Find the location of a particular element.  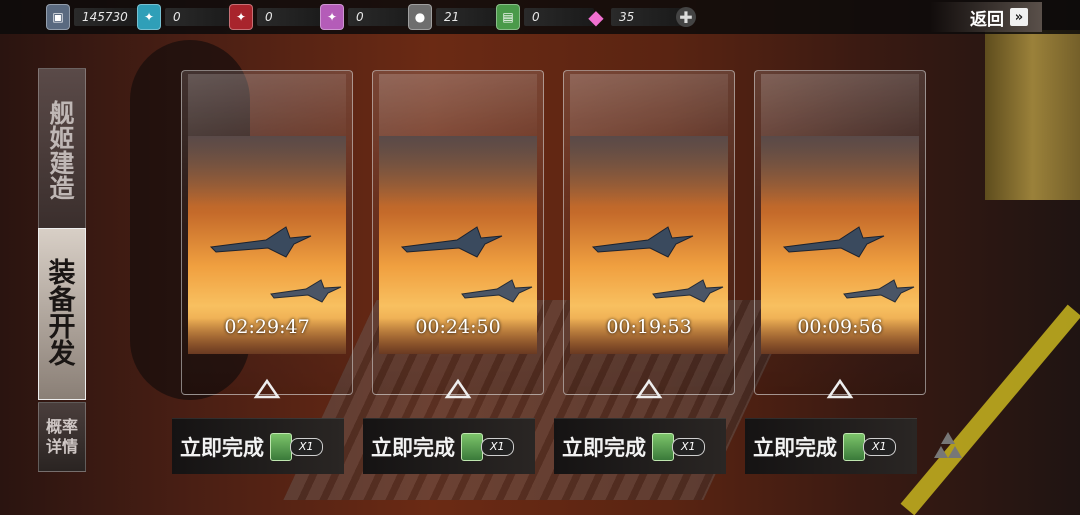

tab-char: 发 is located at coordinates (62, 354).